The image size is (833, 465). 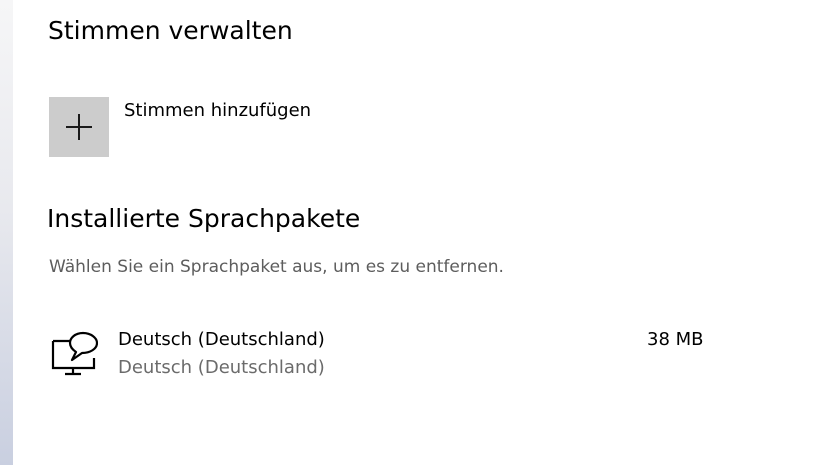 I want to click on add-voices-button, so click(x=79, y=127).